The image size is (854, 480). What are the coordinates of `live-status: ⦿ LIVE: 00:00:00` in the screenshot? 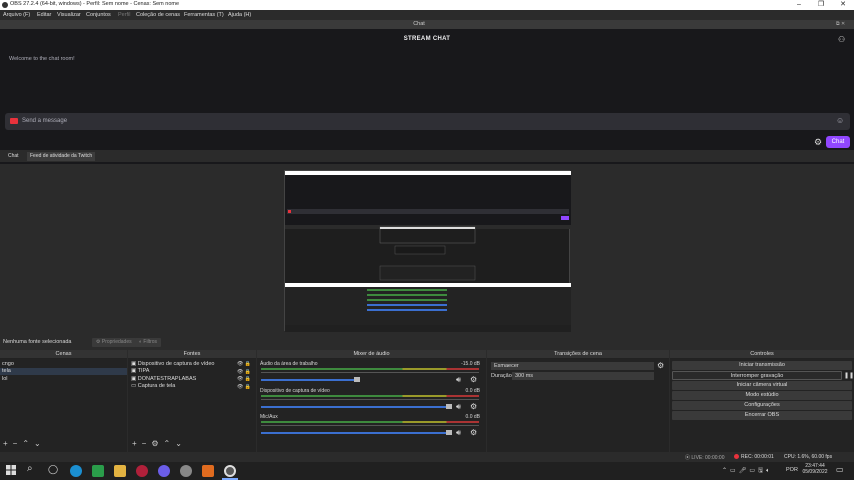 It's located at (705, 457).